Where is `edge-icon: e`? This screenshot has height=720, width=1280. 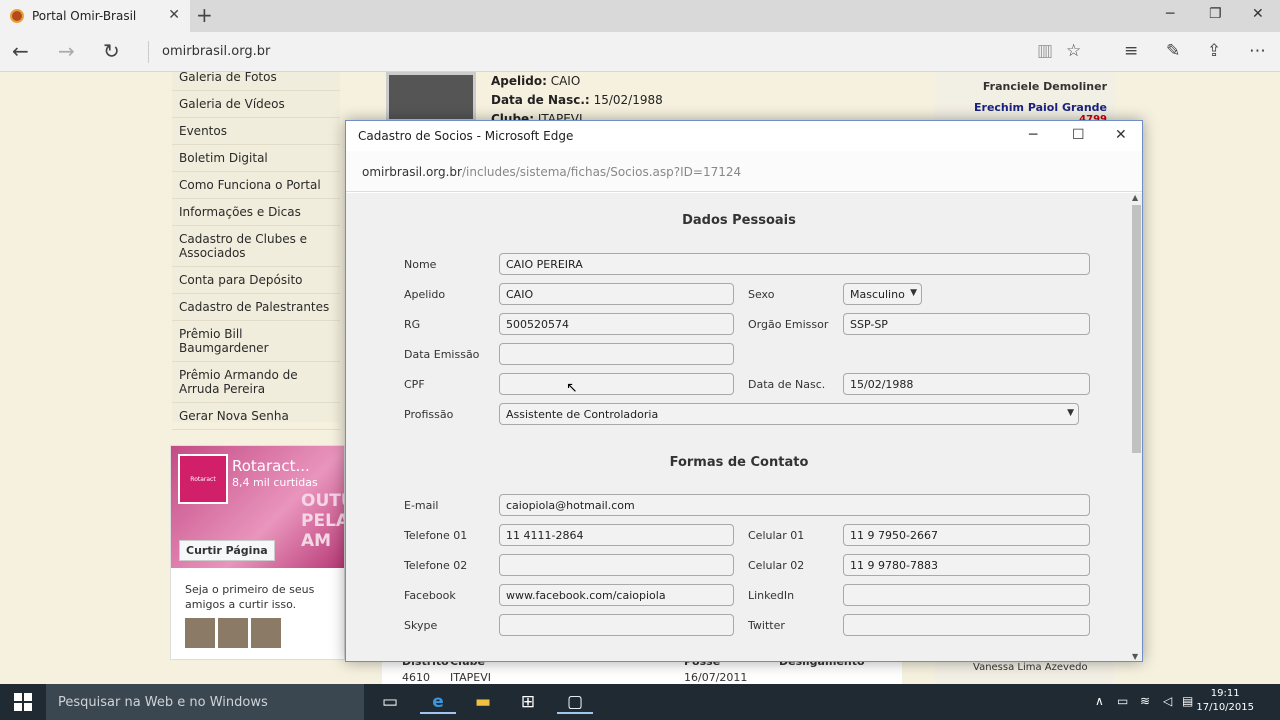
edge-icon: e is located at coordinates (438, 702).